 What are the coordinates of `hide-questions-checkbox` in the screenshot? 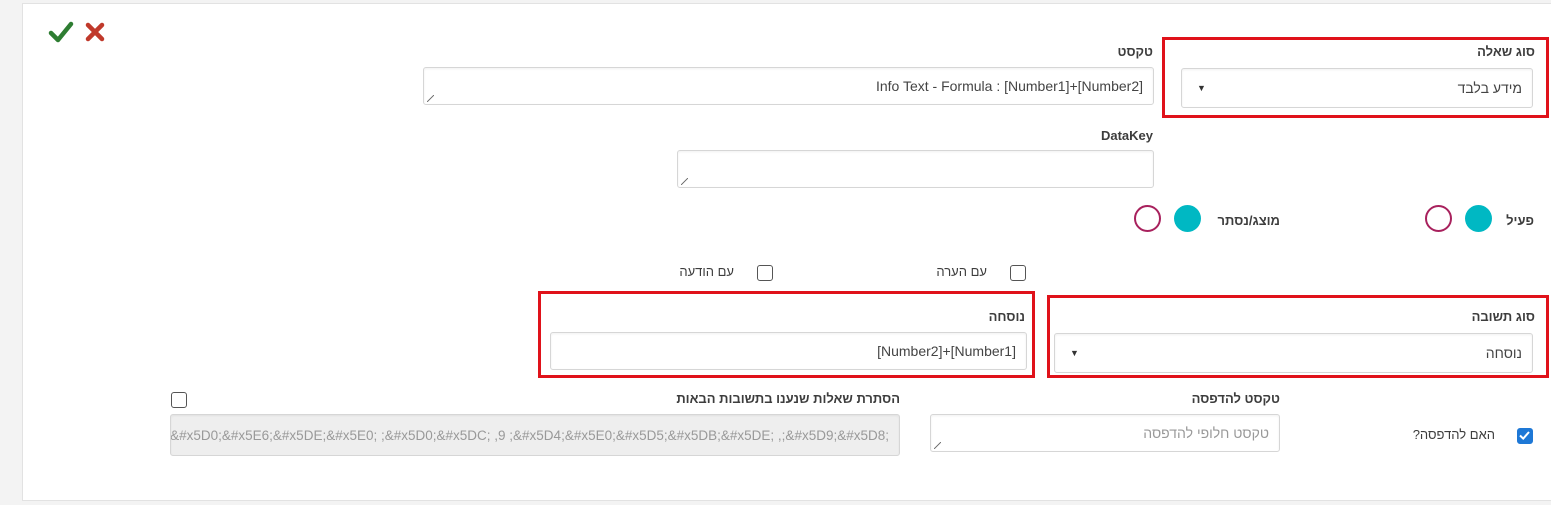 It's located at (179, 400).